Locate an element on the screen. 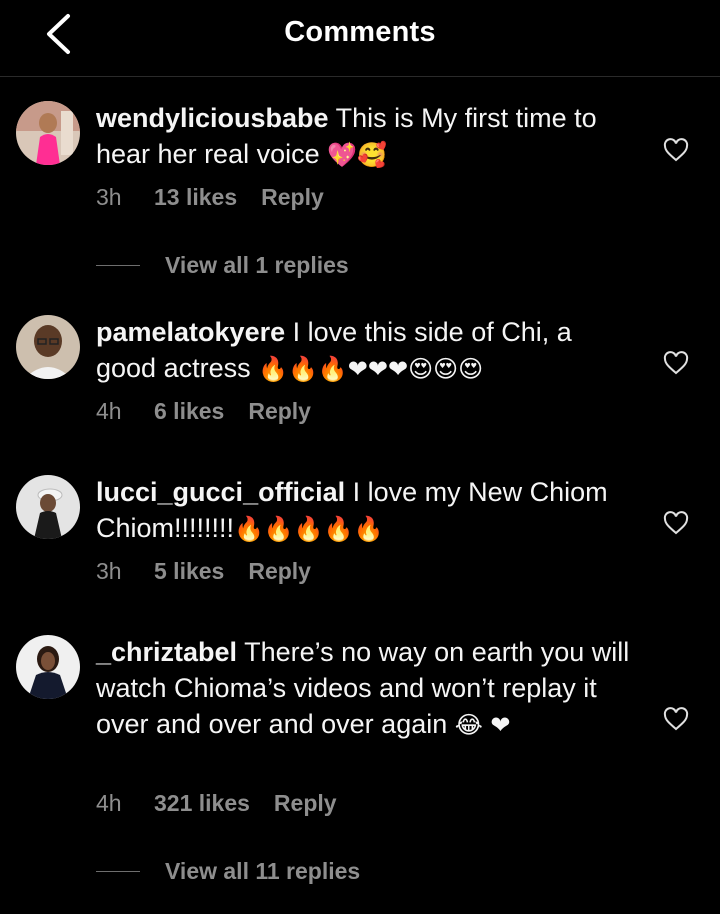 This screenshot has width=720, height=914. comment-username: _chriztabel is located at coordinates (166, 652).